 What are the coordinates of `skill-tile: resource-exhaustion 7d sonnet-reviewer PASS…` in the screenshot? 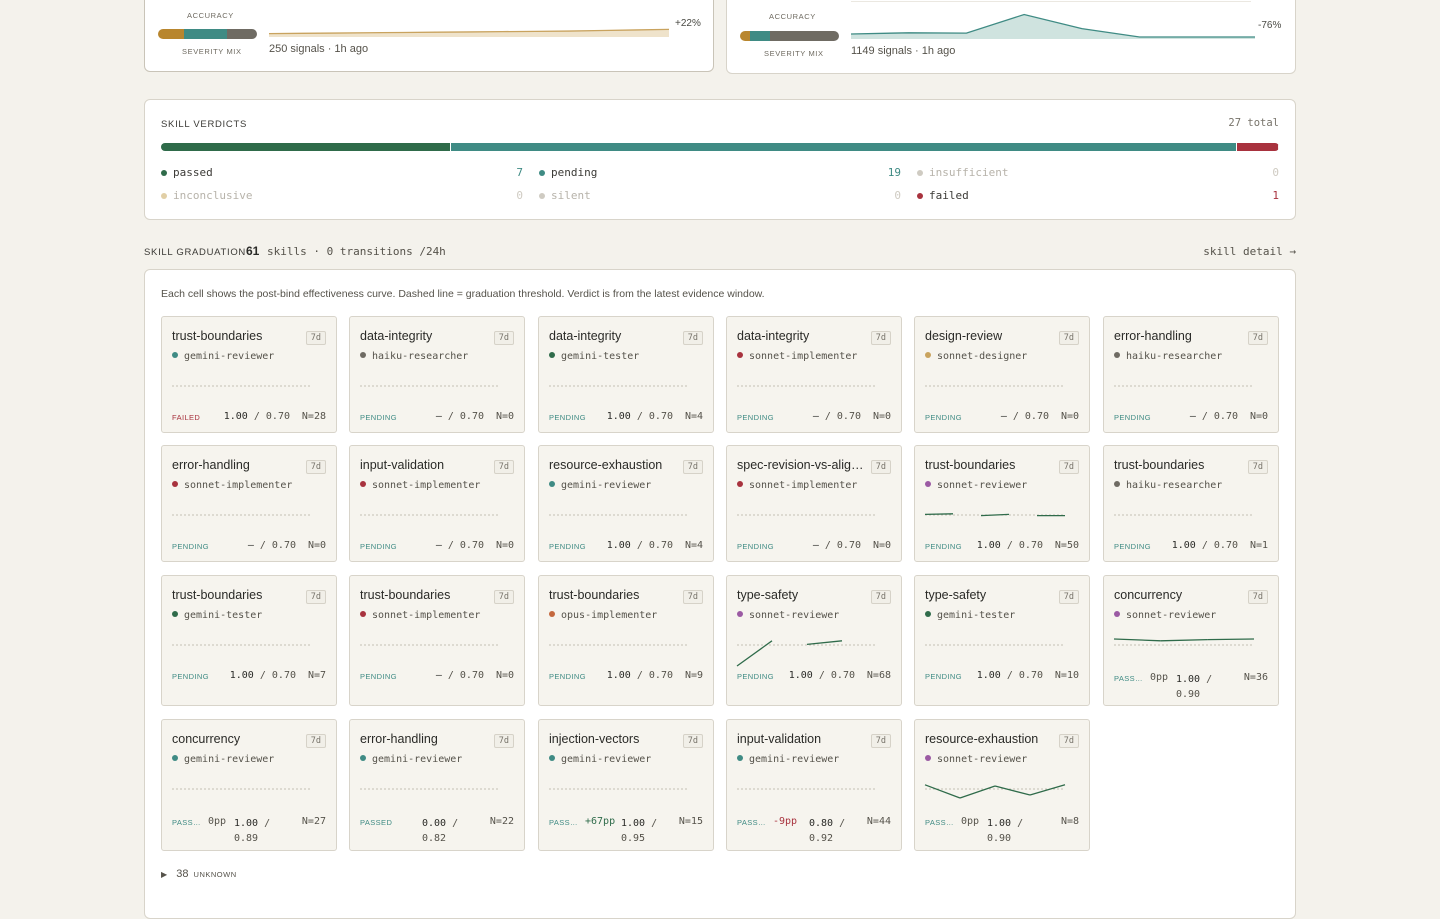 It's located at (1002, 785).